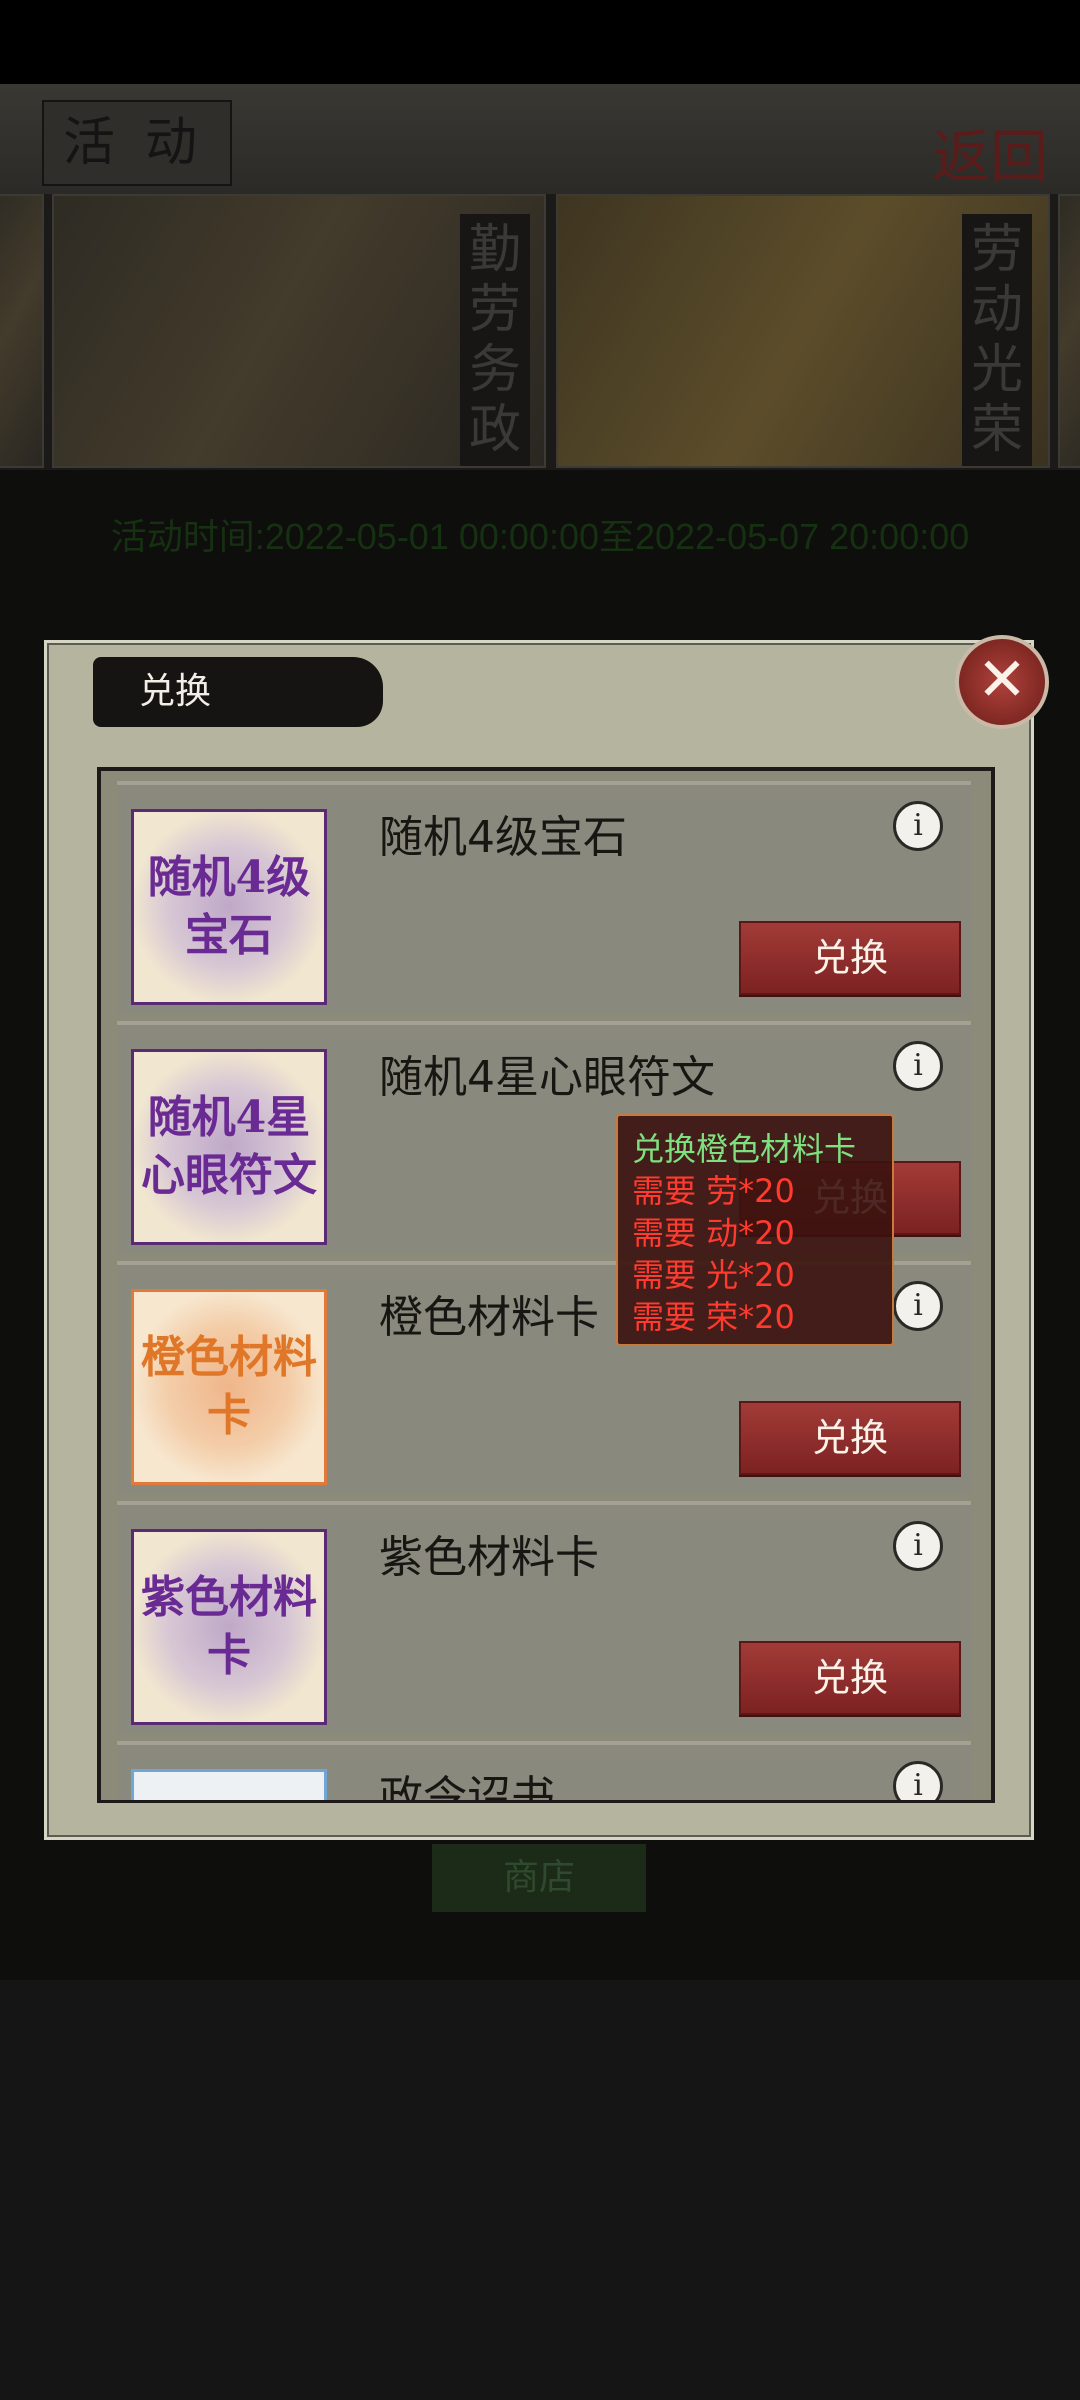  Describe the element at coordinates (547, 1077) in the screenshot. I see `item-name: 随机4星心眼符文` at that location.